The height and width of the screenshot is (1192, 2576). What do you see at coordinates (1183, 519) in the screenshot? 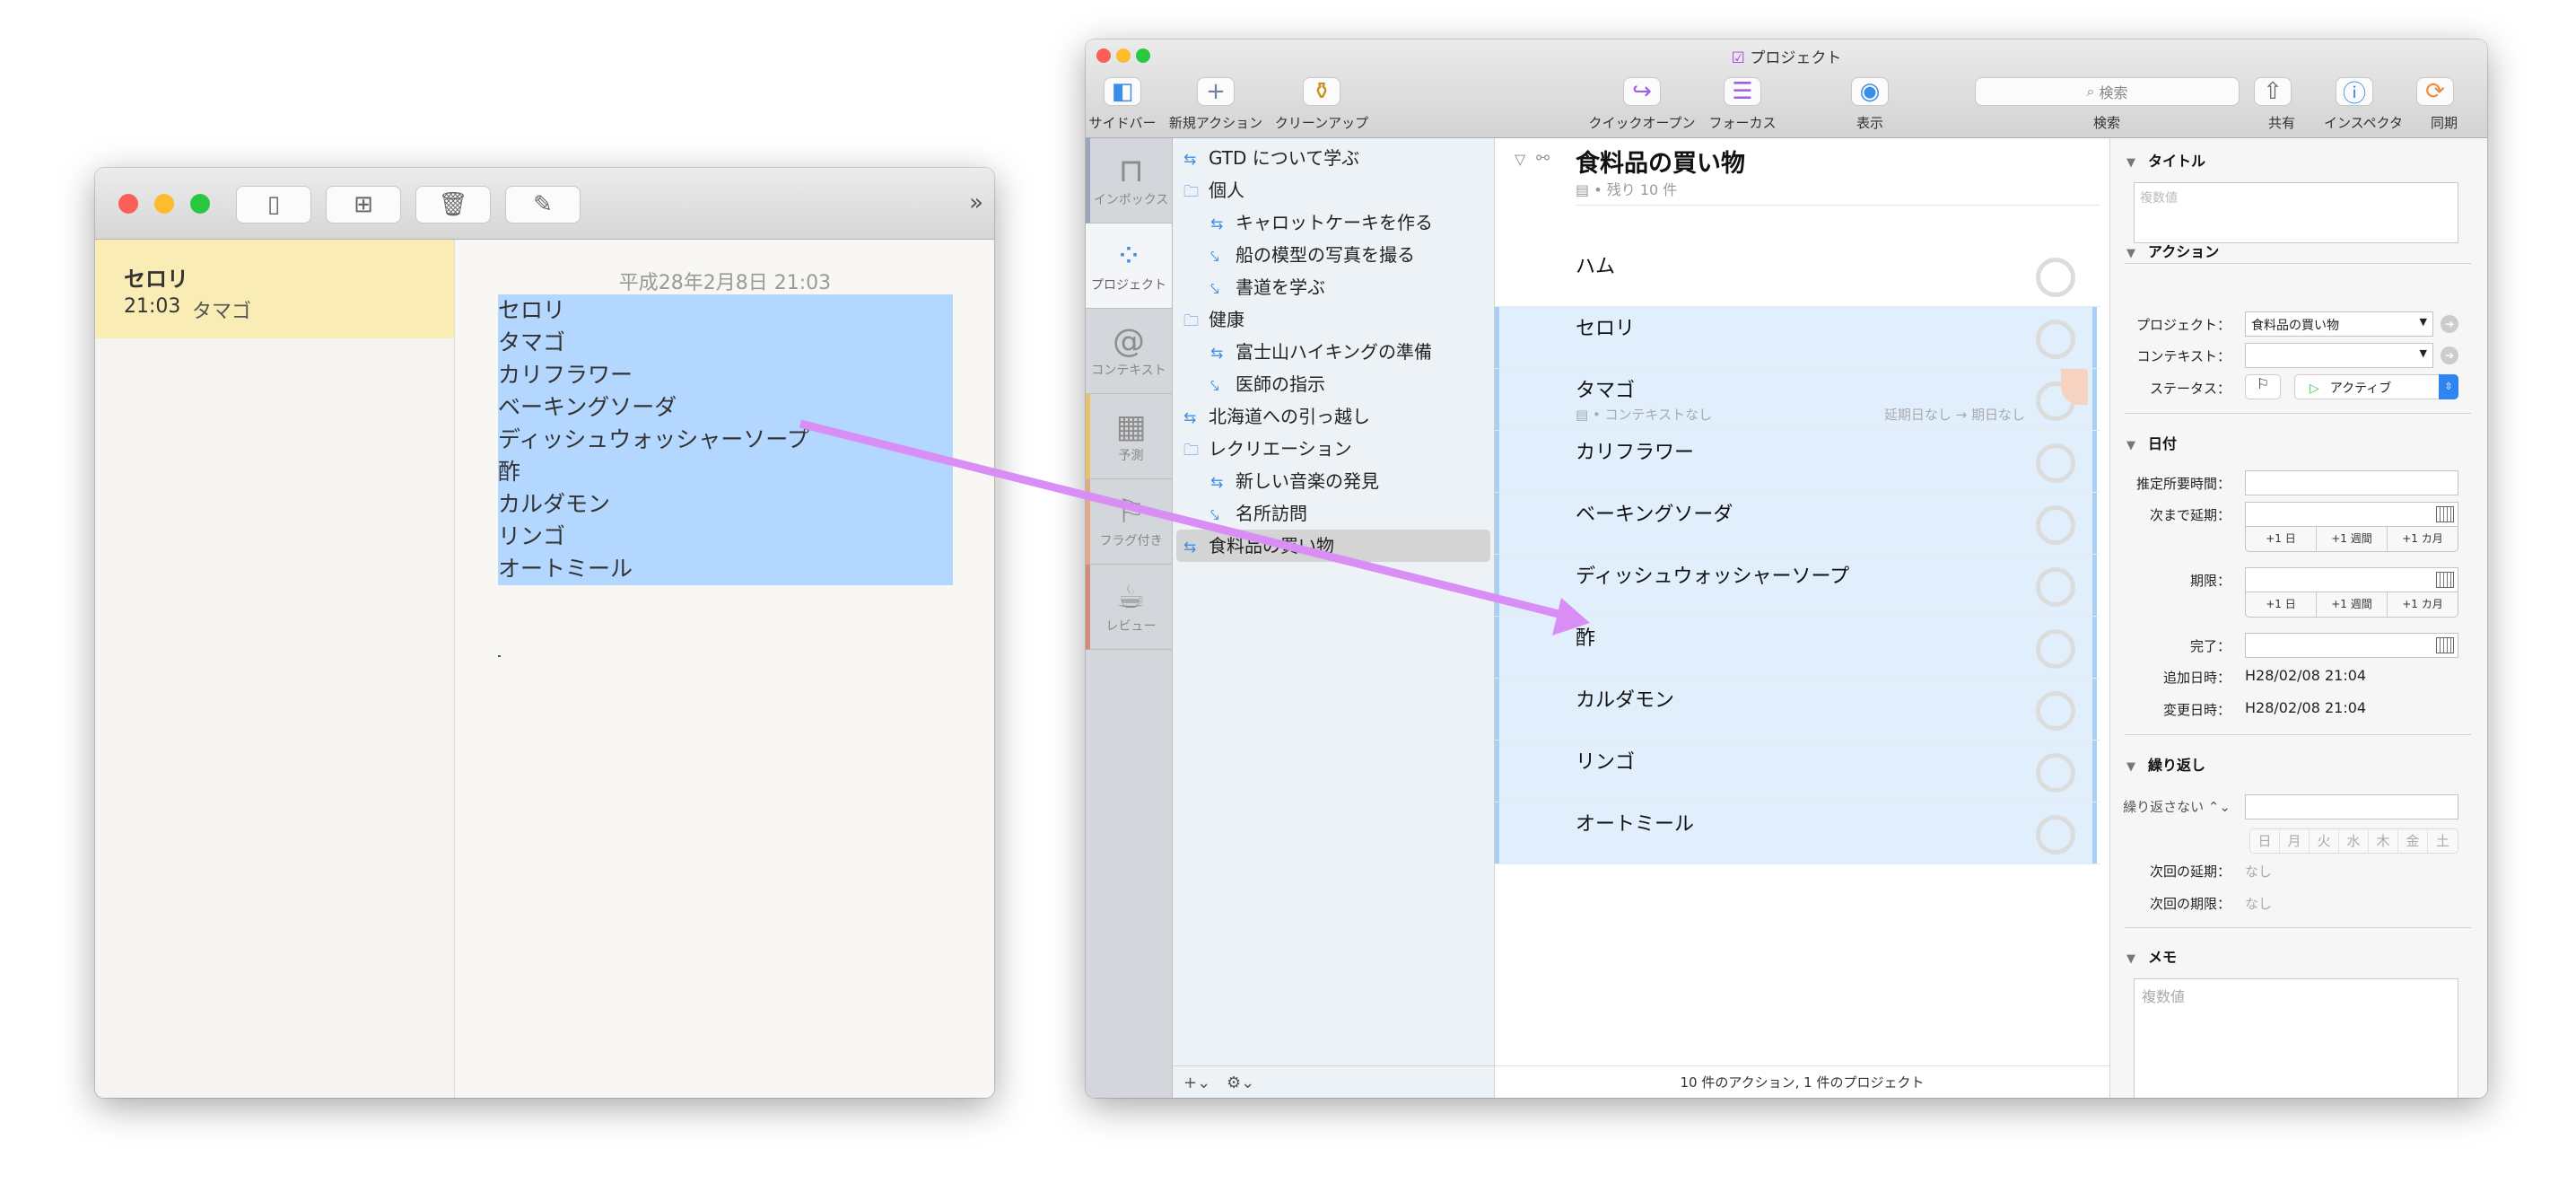
I see `drag-arrow-line` at bounding box center [1183, 519].